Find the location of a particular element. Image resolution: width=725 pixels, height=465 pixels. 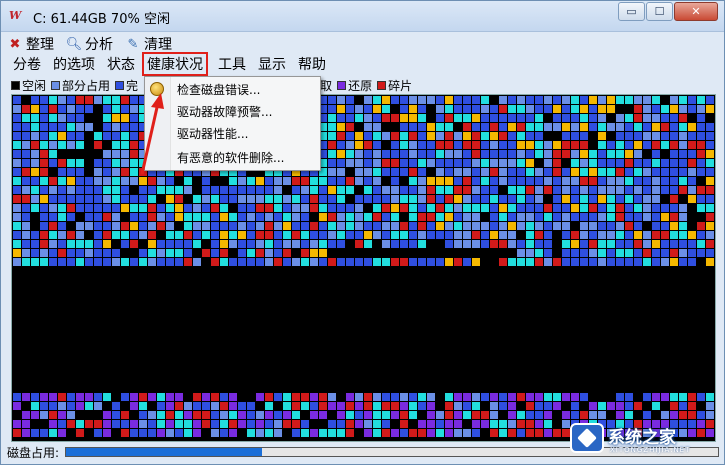

menu-options: 的选项 is located at coordinates (74, 64).